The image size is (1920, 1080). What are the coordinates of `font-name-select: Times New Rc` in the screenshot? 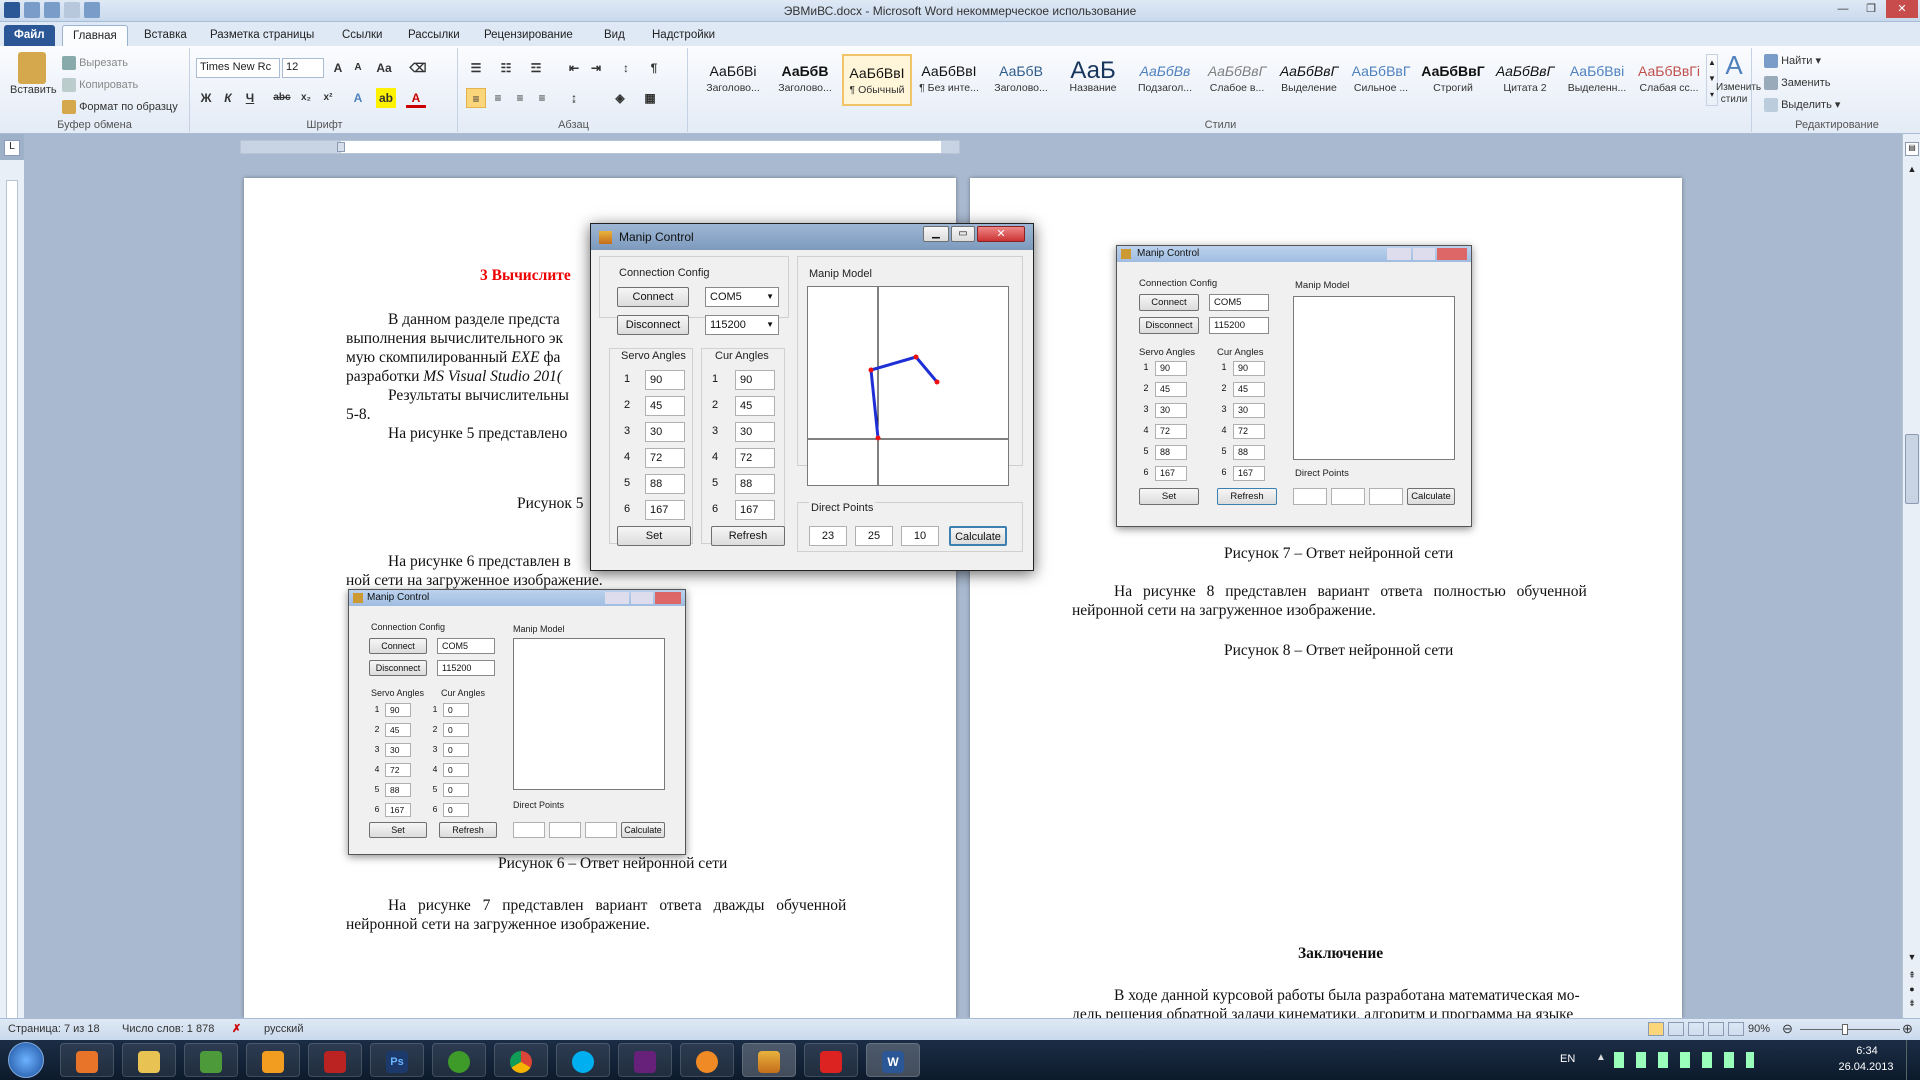 It's located at (238, 68).